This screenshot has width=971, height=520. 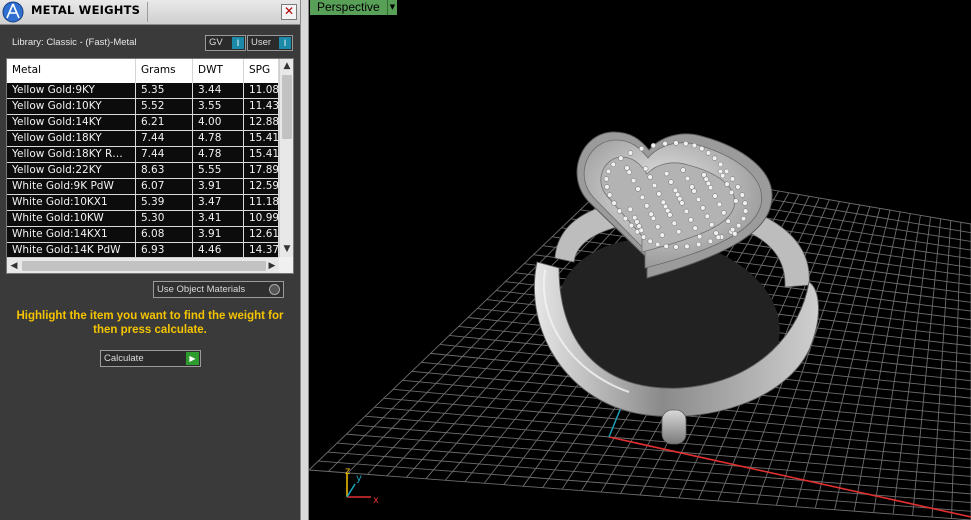 I want to click on column-header-dwt: DWT, so click(x=218, y=71).